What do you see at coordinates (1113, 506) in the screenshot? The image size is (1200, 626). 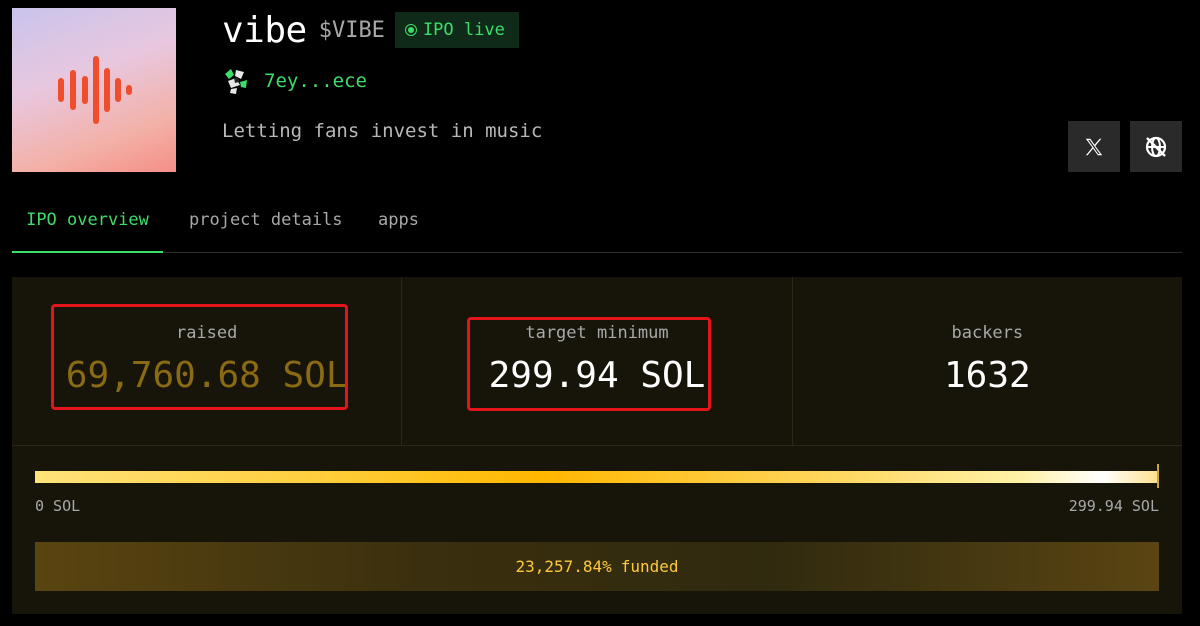 I see `progress-max-label: 299.94 SOL` at bounding box center [1113, 506].